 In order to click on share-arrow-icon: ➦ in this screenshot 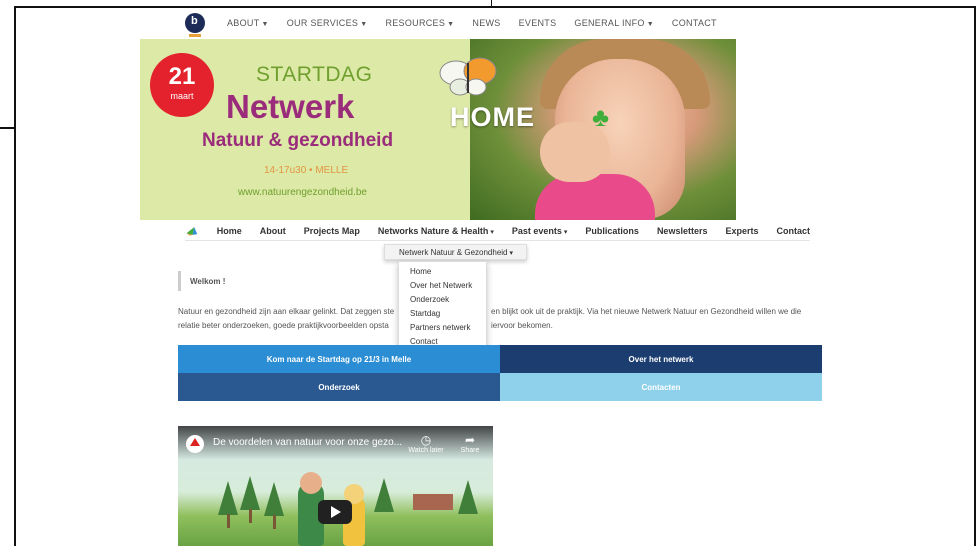, I will do `click(470, 440)`.